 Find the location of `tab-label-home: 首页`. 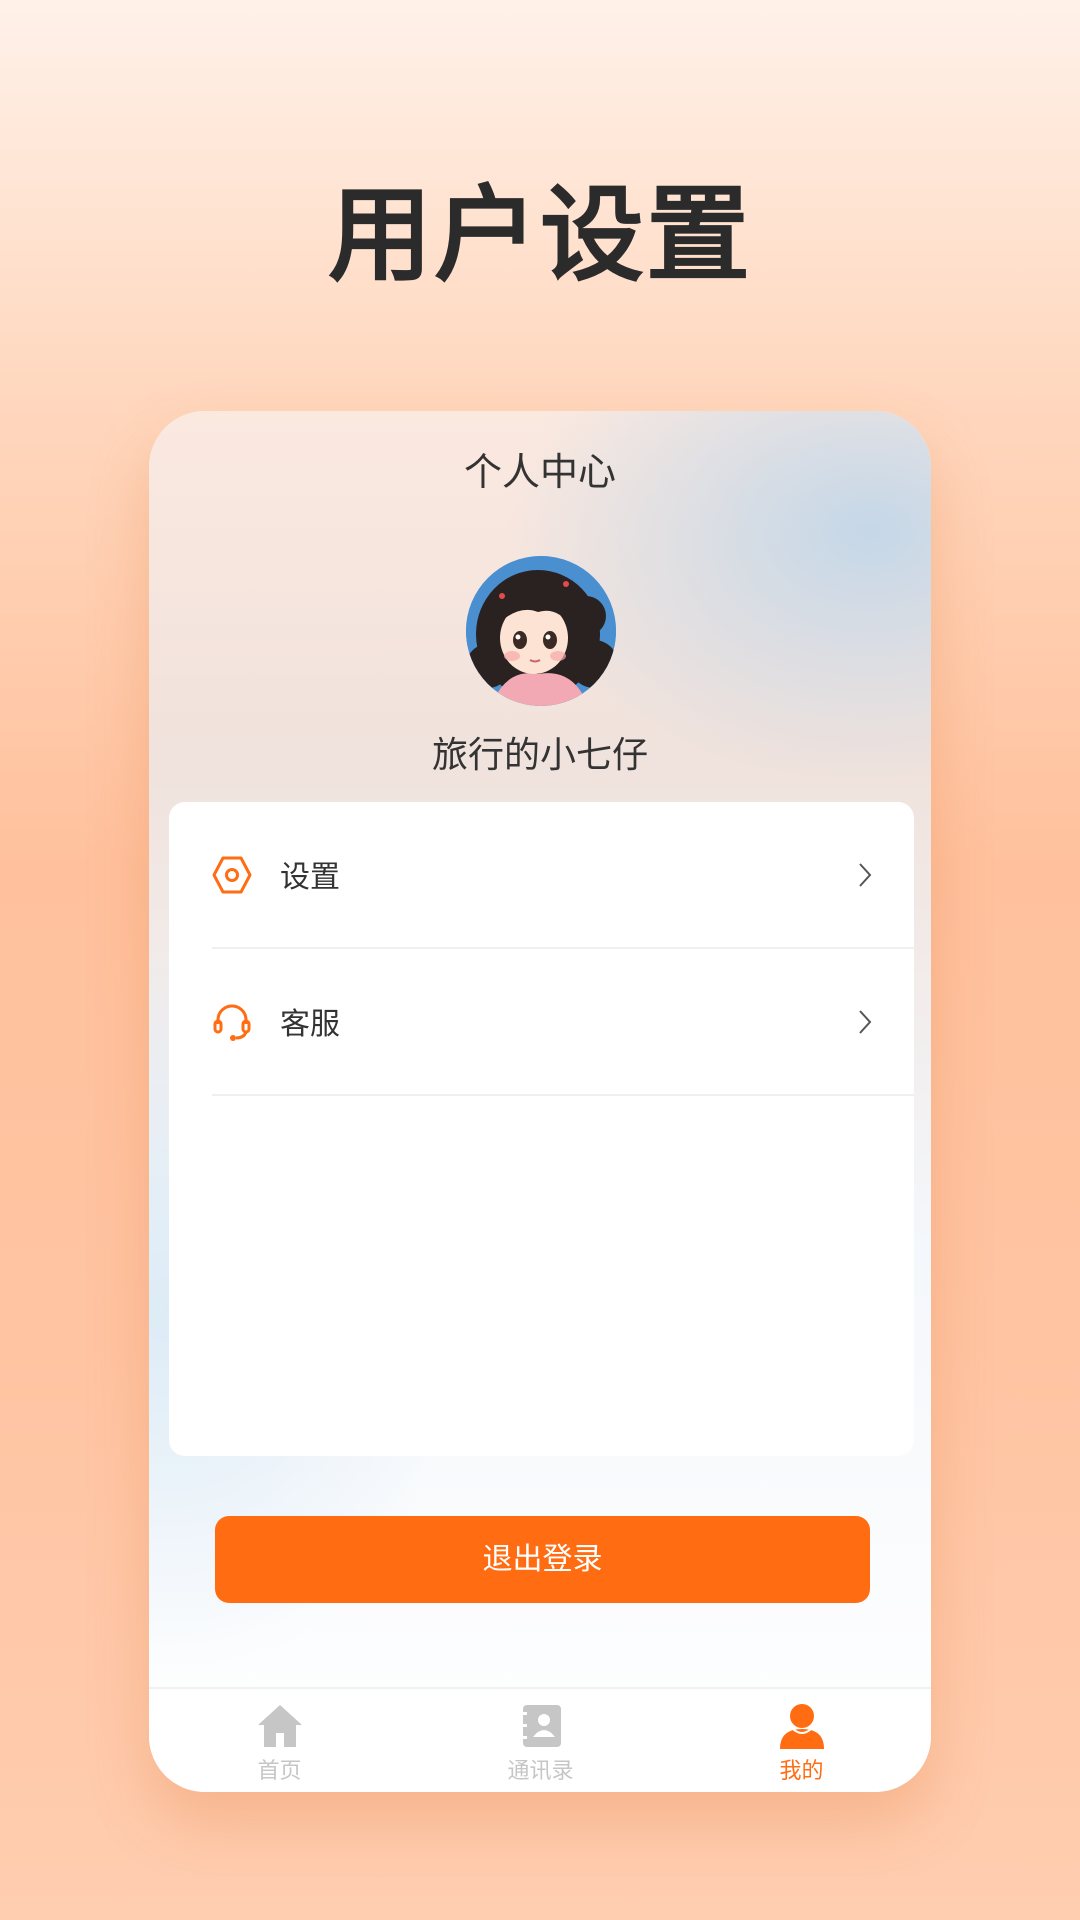

tab-label-home: 首页 is located at coordinates (279, 1771).